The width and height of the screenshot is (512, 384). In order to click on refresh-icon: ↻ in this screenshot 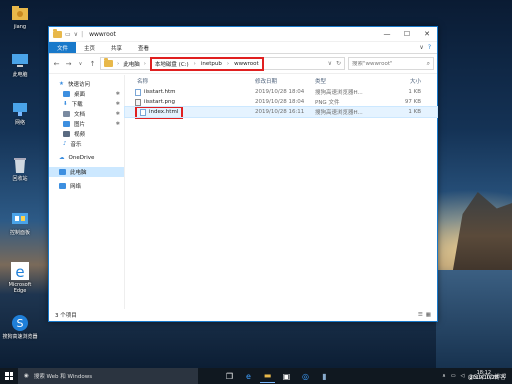, I will do `click(338, 63)`.